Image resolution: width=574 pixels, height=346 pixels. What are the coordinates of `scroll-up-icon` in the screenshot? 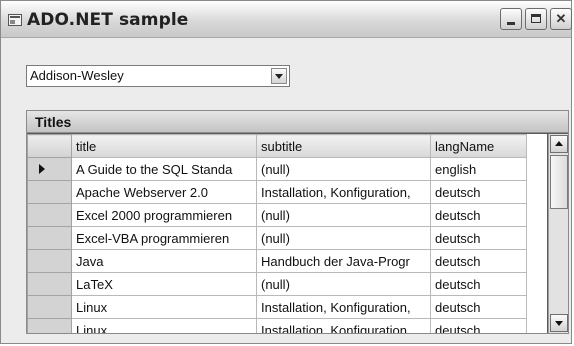 It's located at (559, 144).